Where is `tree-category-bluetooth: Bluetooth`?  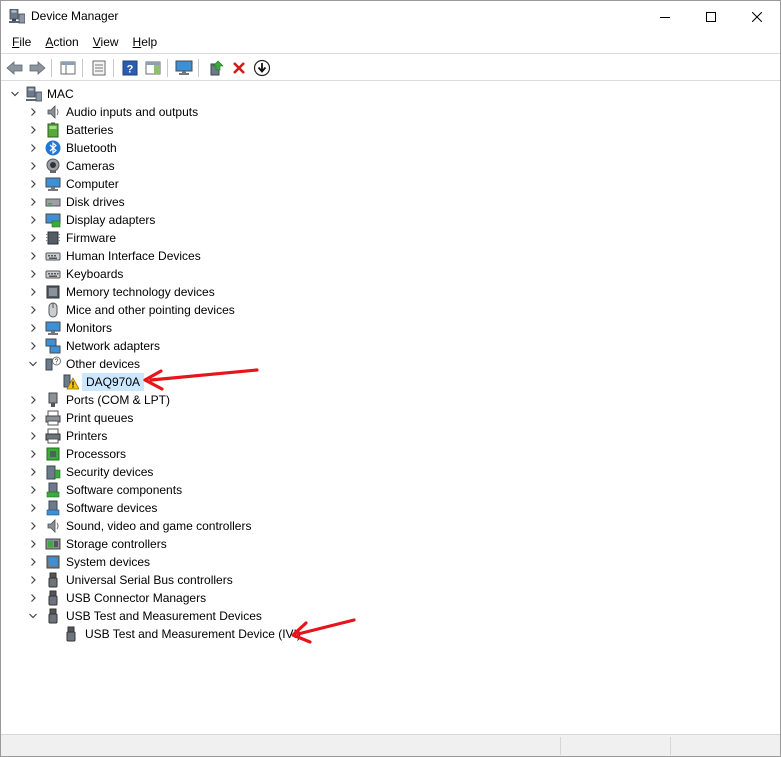
tree-category-bluetooth: Bluetooth is located at coordinates (201, 148).